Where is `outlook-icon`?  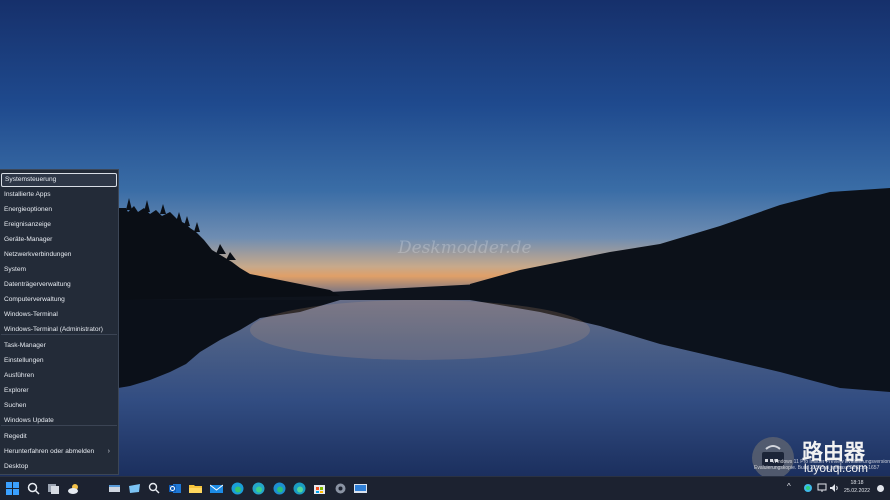
outlook-icon is located at coordinates (175, 488).